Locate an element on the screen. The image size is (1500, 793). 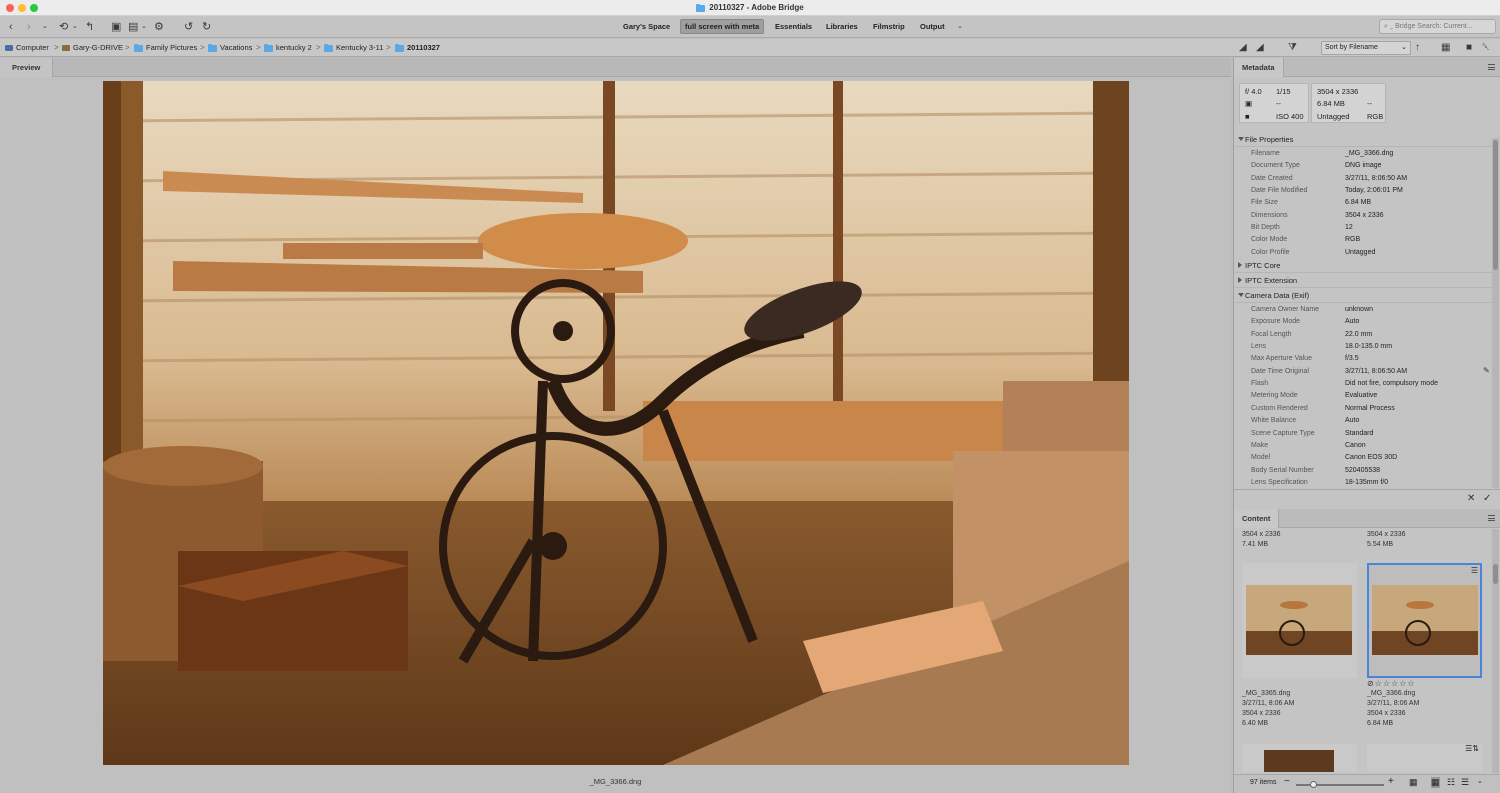
boomerang-icon: ↰ is located at coordinates (89, 27).